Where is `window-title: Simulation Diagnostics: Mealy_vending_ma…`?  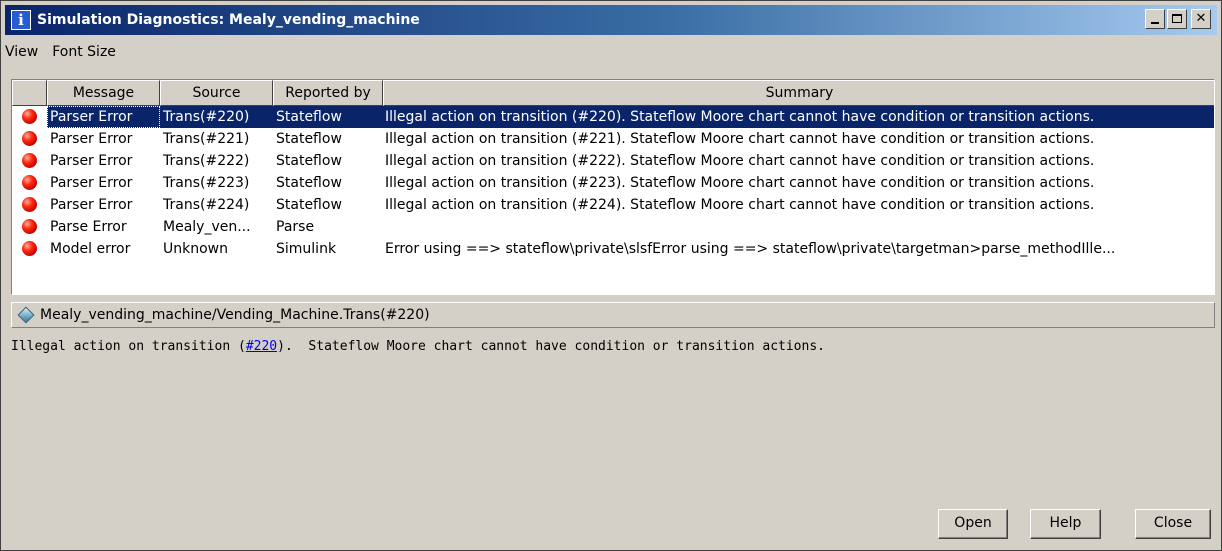
window-title: Simulation Diagnostics: Mealy_vending_ma… is located at coordinates (228, 20).